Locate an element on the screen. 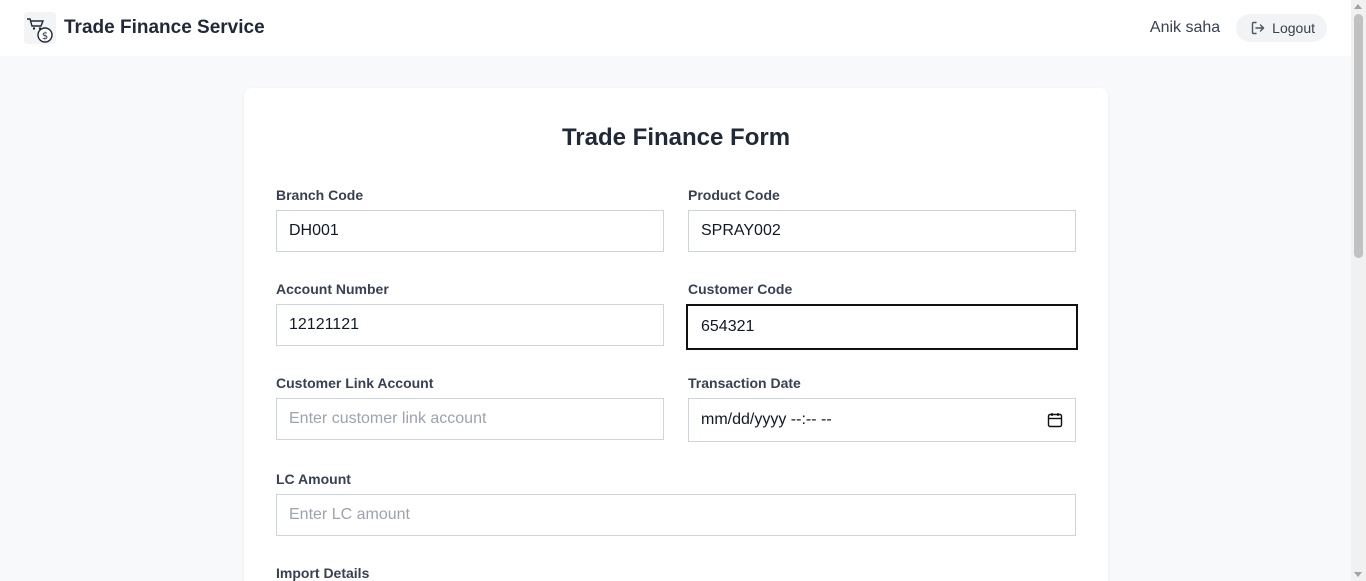 This screenshot has width=1366, height=581. branch-code-input is located at coordinates (470, 231).